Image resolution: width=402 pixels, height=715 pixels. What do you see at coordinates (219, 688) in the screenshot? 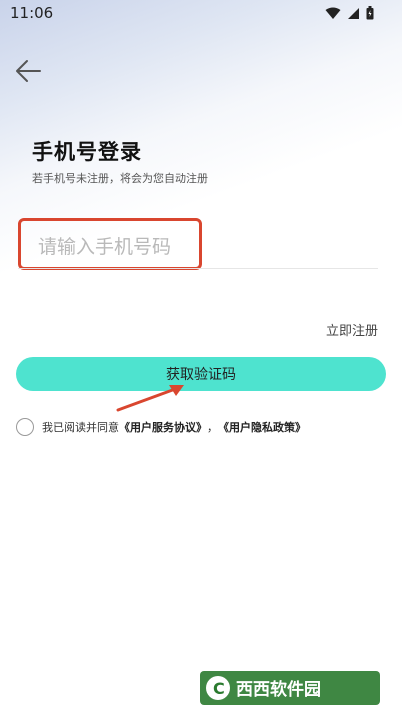
I see `svg-text: C` at bounding box center [219, 688].